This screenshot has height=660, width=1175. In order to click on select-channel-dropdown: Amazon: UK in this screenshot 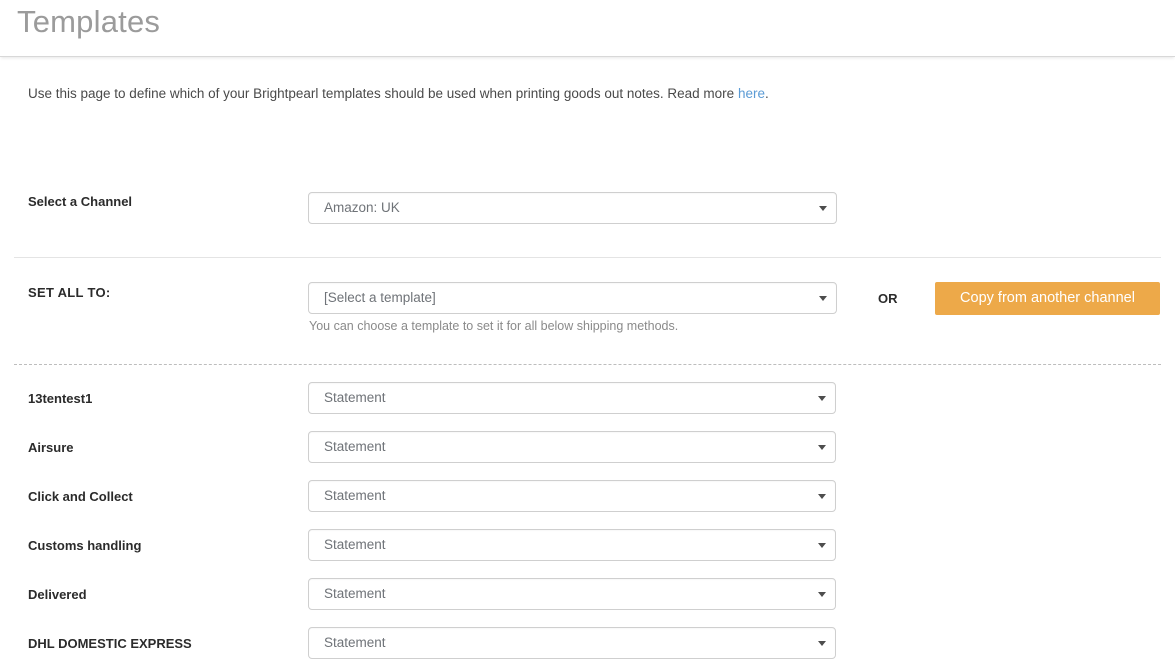, I will do `click(572, 208)`.